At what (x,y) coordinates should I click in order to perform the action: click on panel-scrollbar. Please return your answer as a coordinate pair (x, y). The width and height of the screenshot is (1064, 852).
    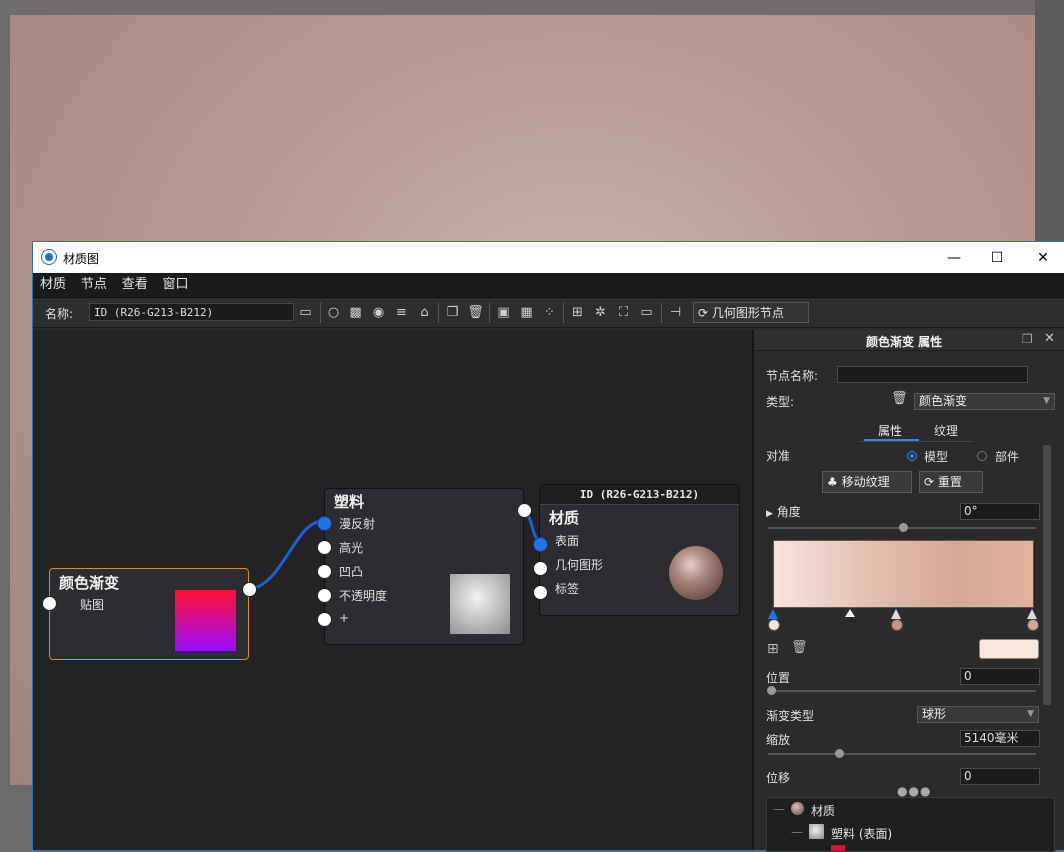
    Looking at the image, I should click on (1047, 575).